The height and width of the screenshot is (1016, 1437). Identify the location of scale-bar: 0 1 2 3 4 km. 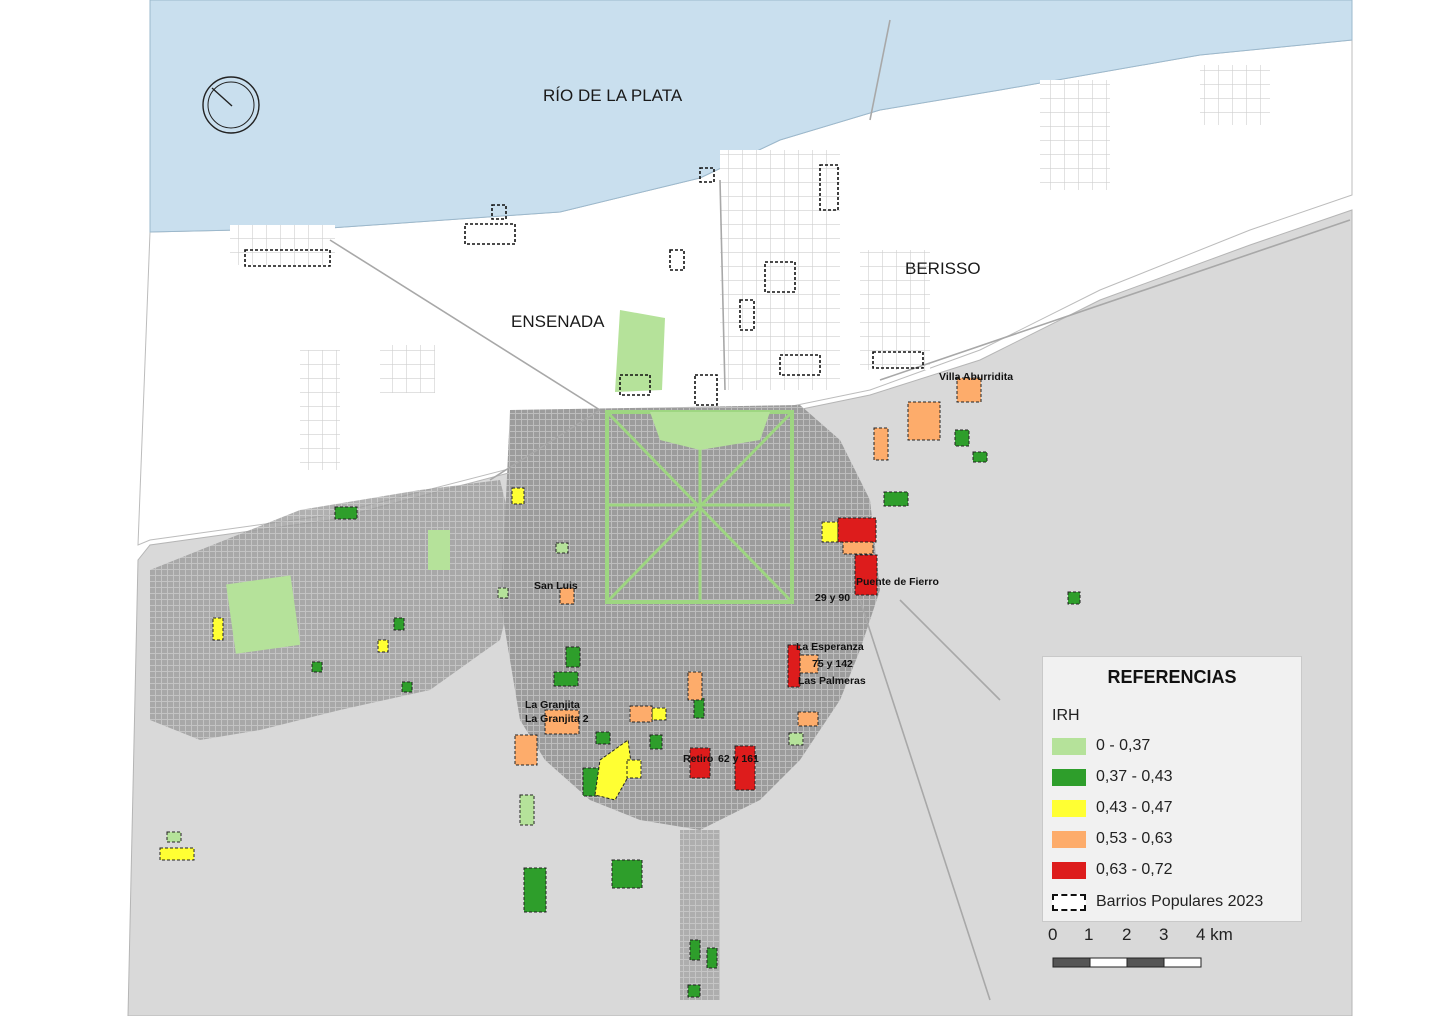
(1142, 950).